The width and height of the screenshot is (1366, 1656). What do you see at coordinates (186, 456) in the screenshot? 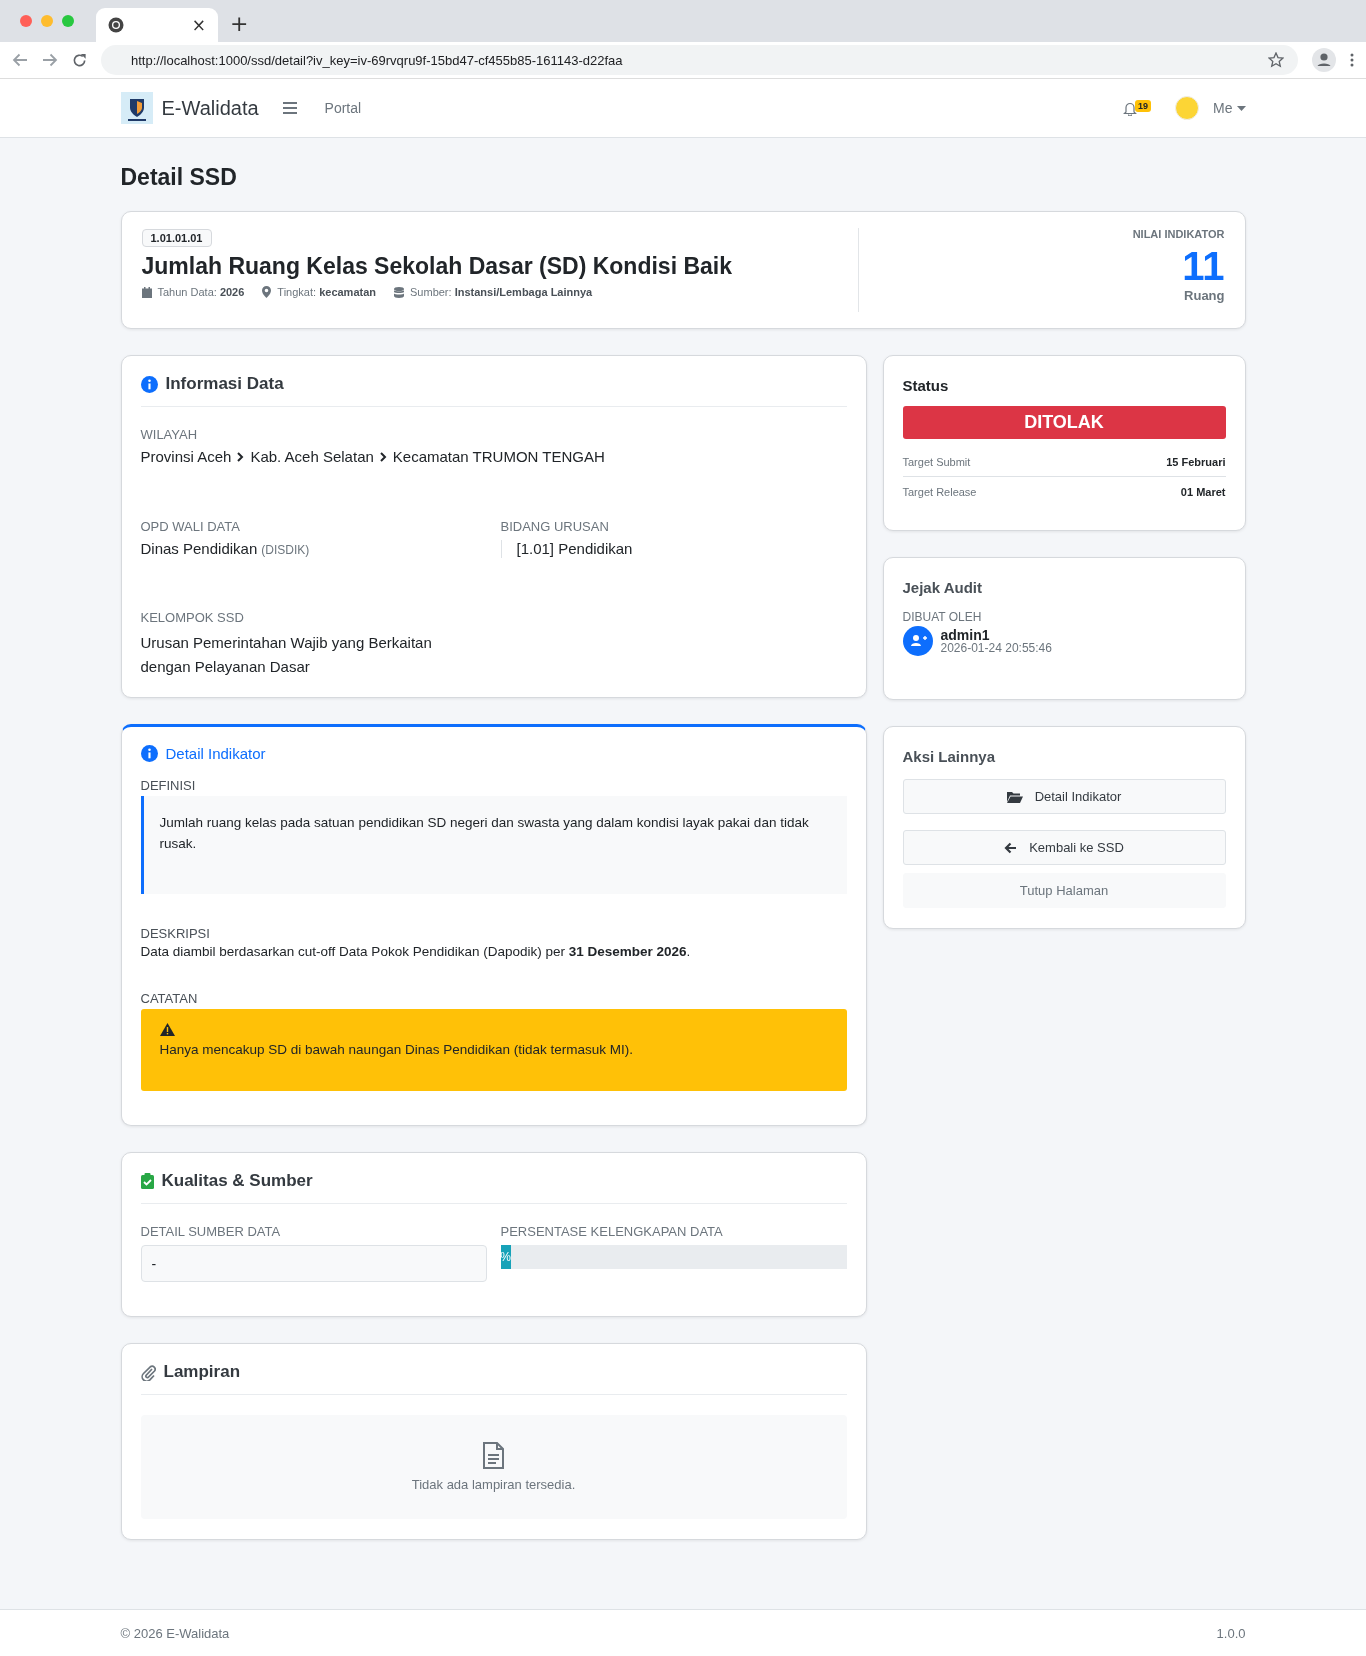
I see `region-name: Provinsi Aceh` at bounding box center [186, 456].